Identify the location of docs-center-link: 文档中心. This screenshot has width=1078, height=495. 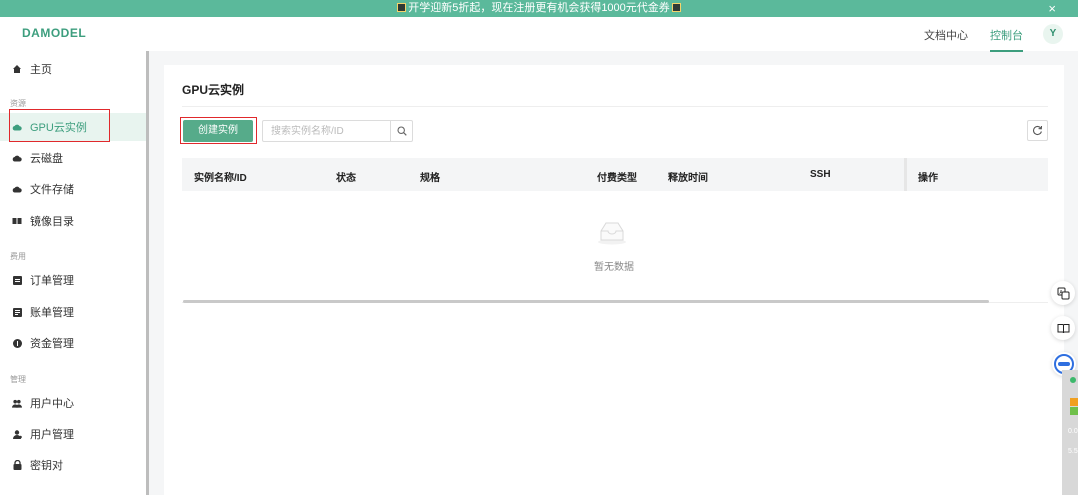
(946, 35).